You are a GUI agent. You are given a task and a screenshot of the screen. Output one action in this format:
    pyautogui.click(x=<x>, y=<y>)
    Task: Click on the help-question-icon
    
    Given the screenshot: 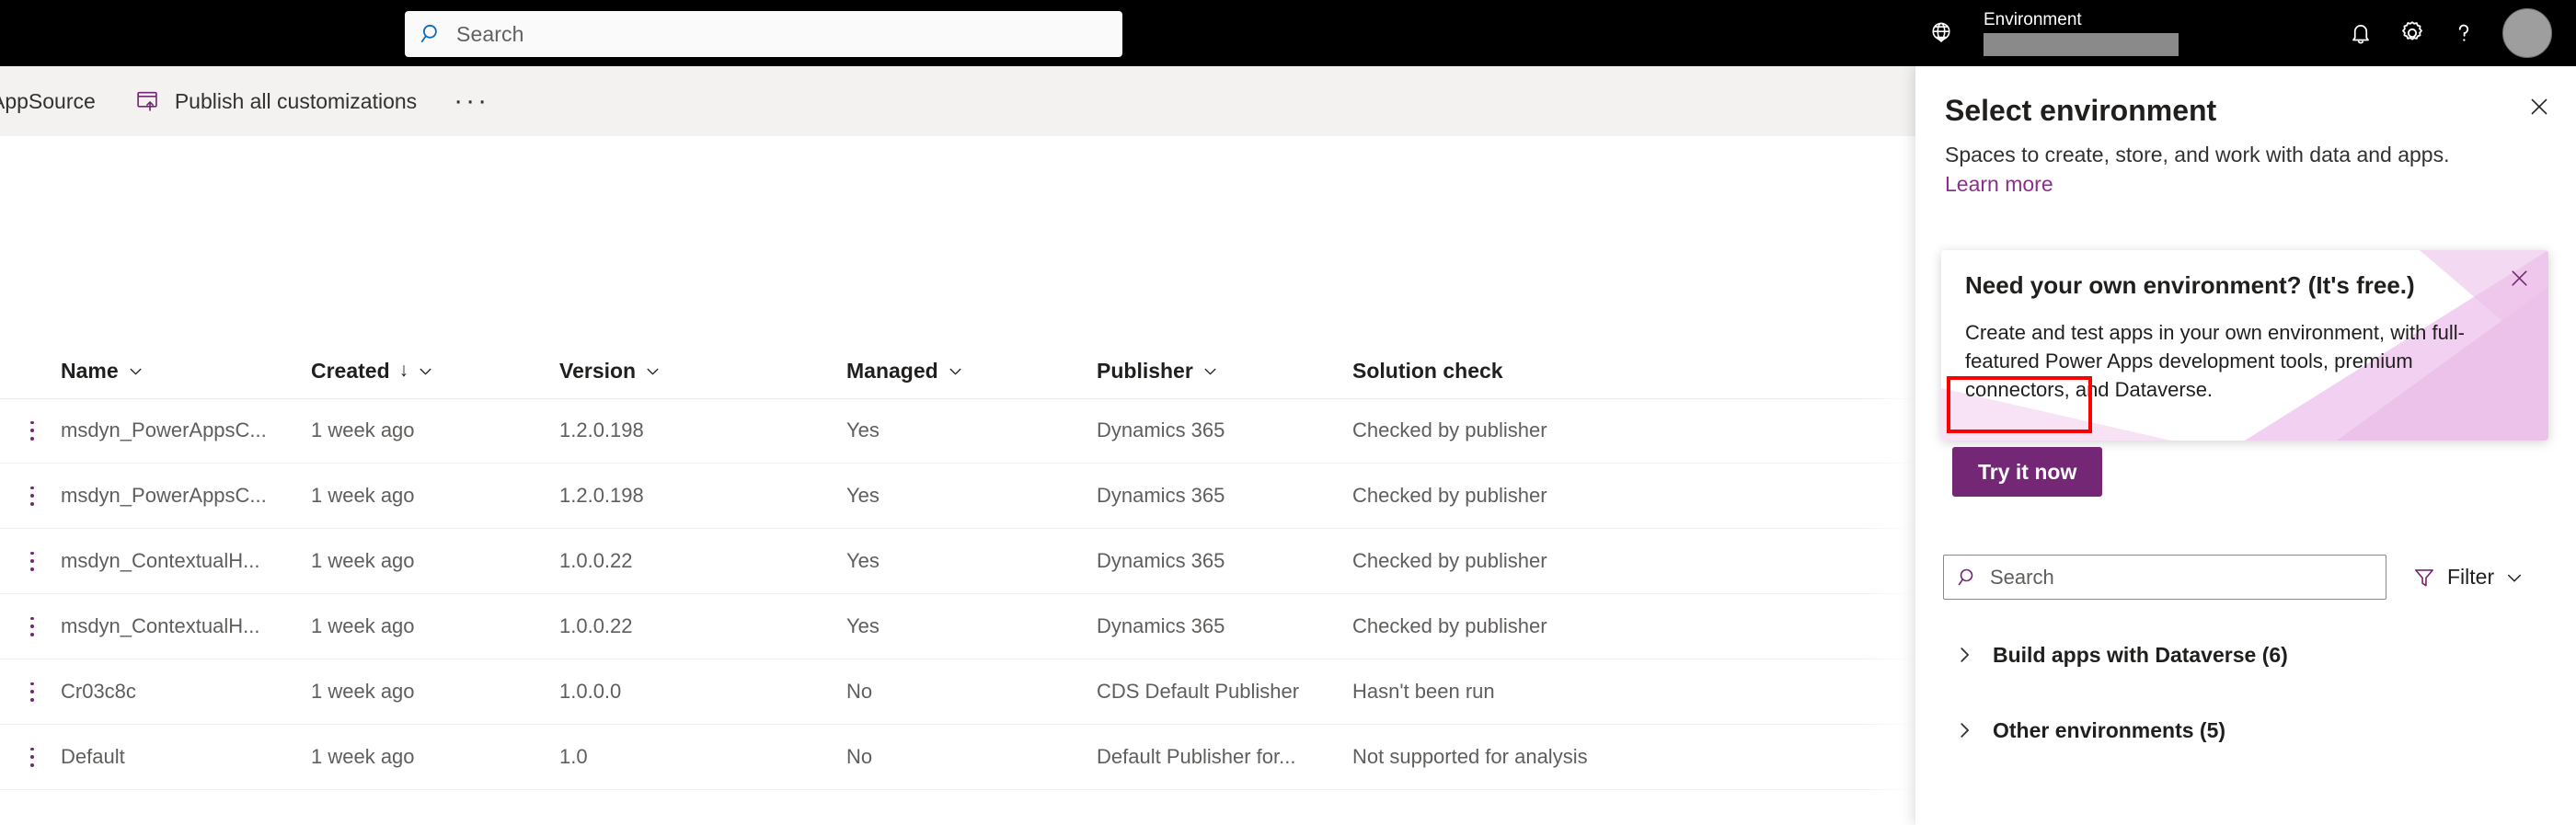 What is the action you would take?
    pyautogui.click(x=2464, y=33)
    